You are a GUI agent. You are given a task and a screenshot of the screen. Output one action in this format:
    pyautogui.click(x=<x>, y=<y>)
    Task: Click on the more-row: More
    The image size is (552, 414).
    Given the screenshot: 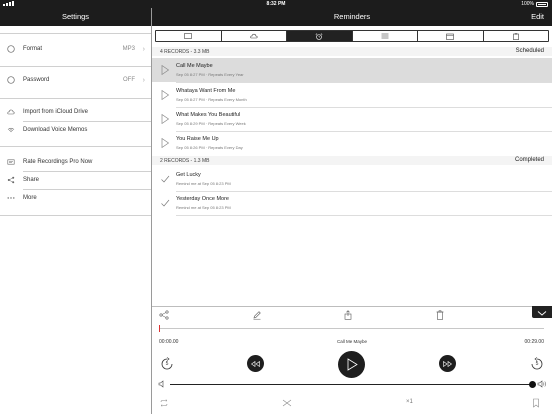 What is the action you would take?
    pyautogui.click(x=75, y=198)
    